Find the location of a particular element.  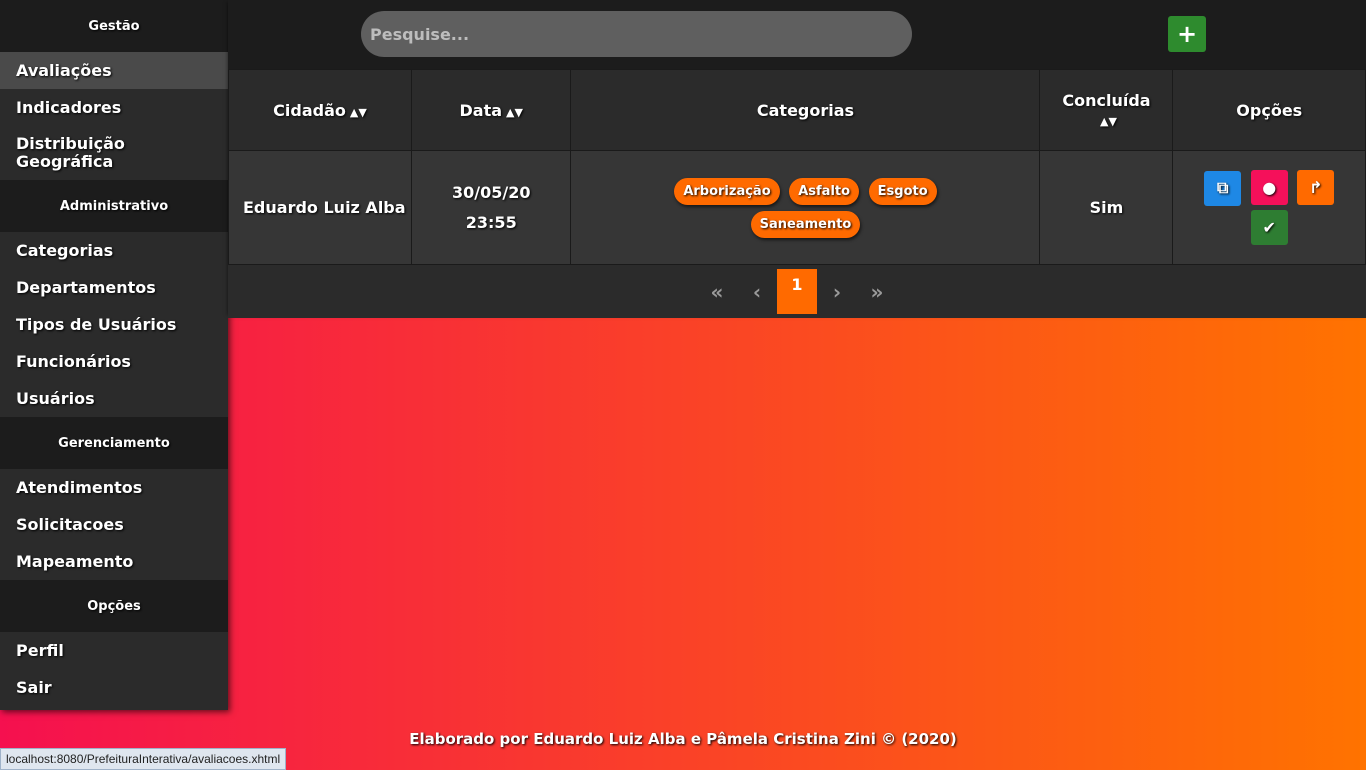

open-external-icon: ⧉ is located at coordinates (1223, 188).